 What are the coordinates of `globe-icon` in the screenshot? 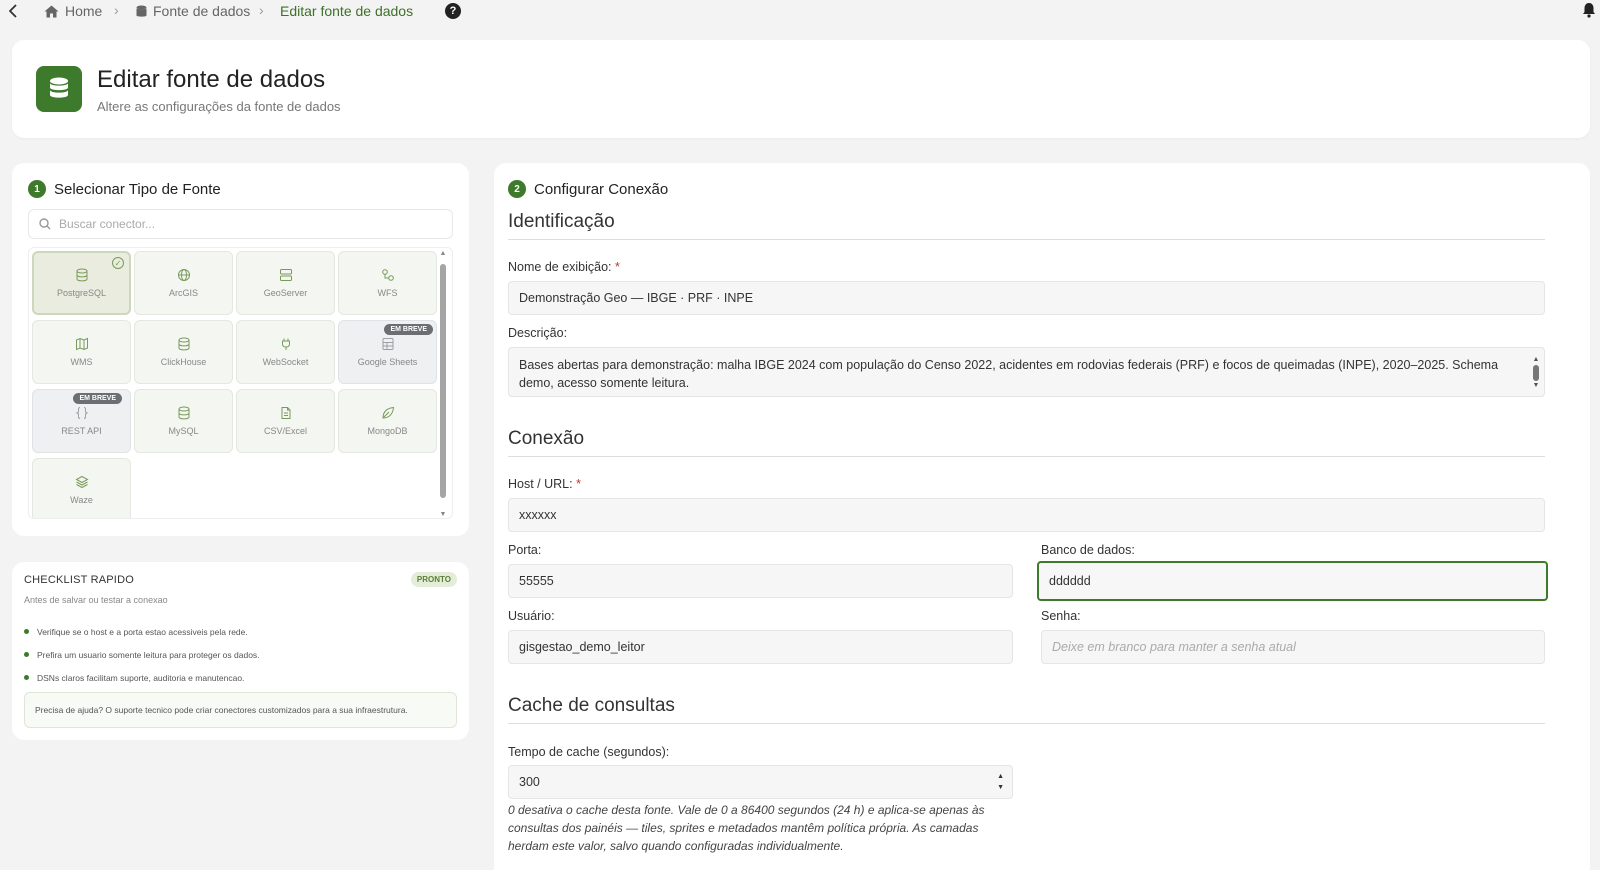 It's located at (183, 275).